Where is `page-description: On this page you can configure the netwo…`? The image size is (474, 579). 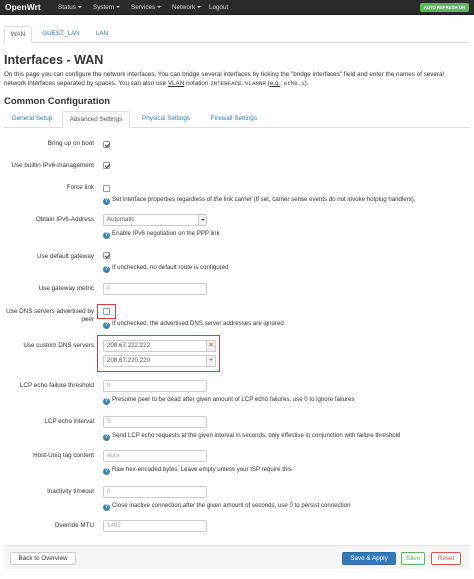 page-description: On this page you can configure the netwo… is located at coordinates (236, 79).